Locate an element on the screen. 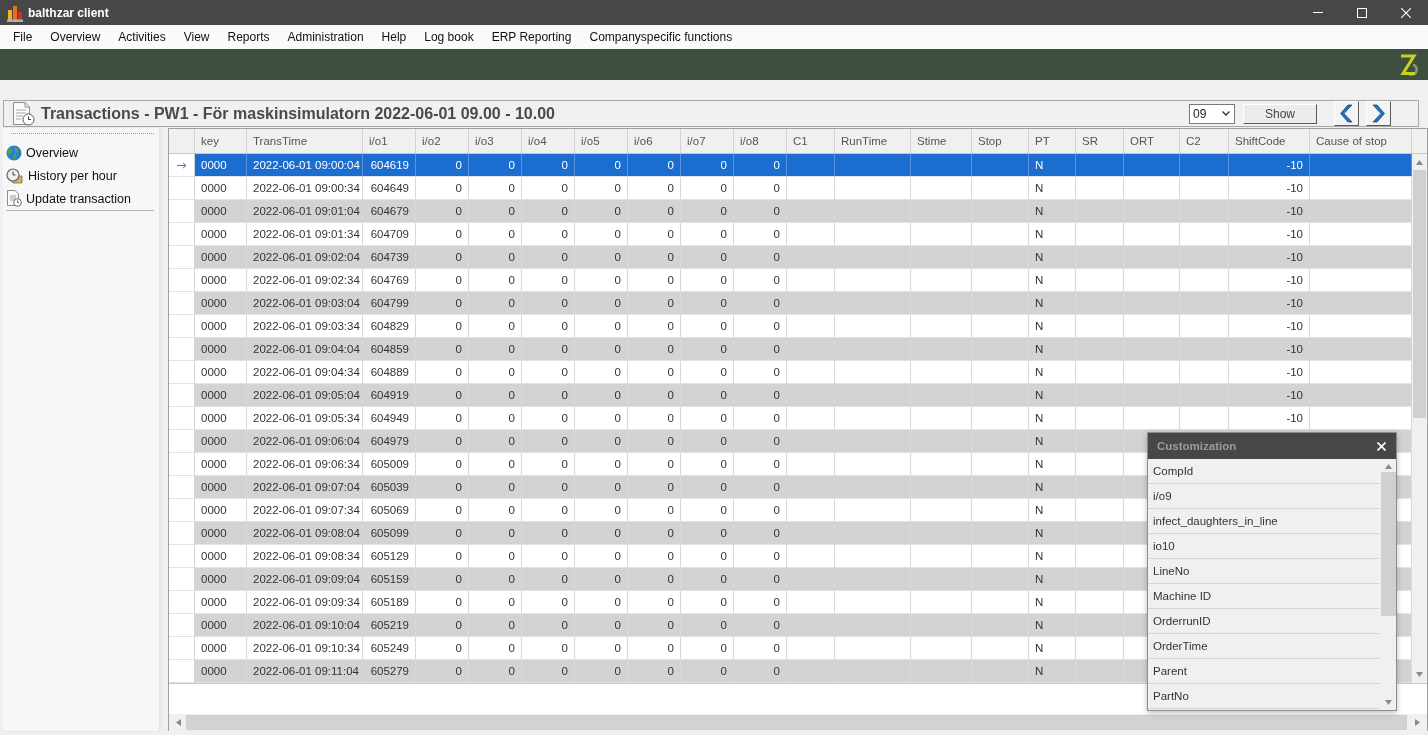 The height and width of the screenshot is (735, 1428). menu-item: ERP Reporting is located at coordinates (531, 37).